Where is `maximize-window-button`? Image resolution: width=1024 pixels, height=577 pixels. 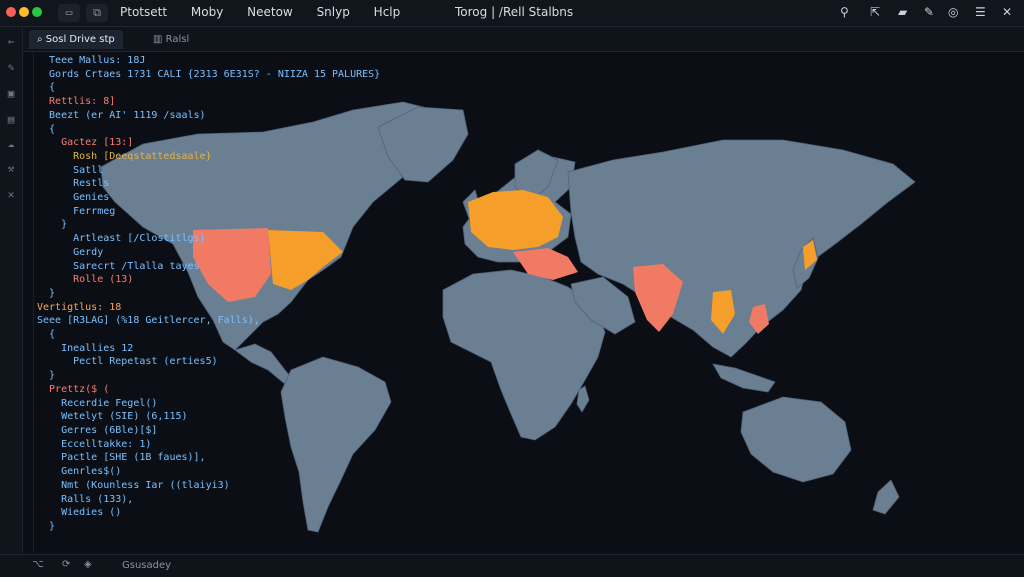 maximize-window-button is located at coordinates (37, 12).